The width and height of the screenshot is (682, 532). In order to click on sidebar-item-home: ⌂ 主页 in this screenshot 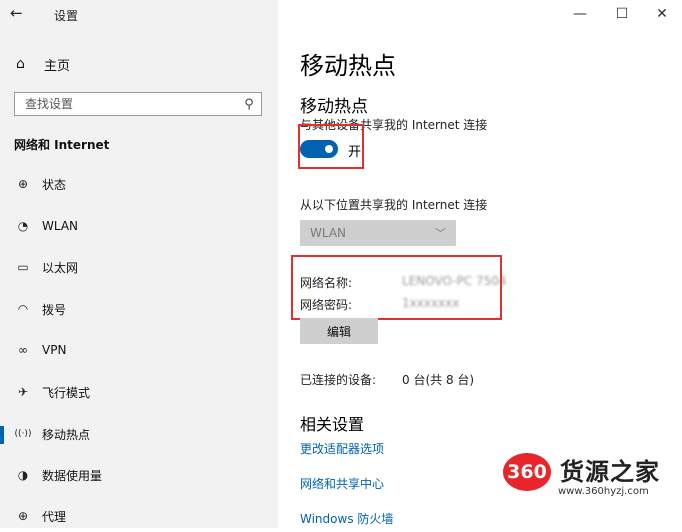, I will do `click(43, 64)`.